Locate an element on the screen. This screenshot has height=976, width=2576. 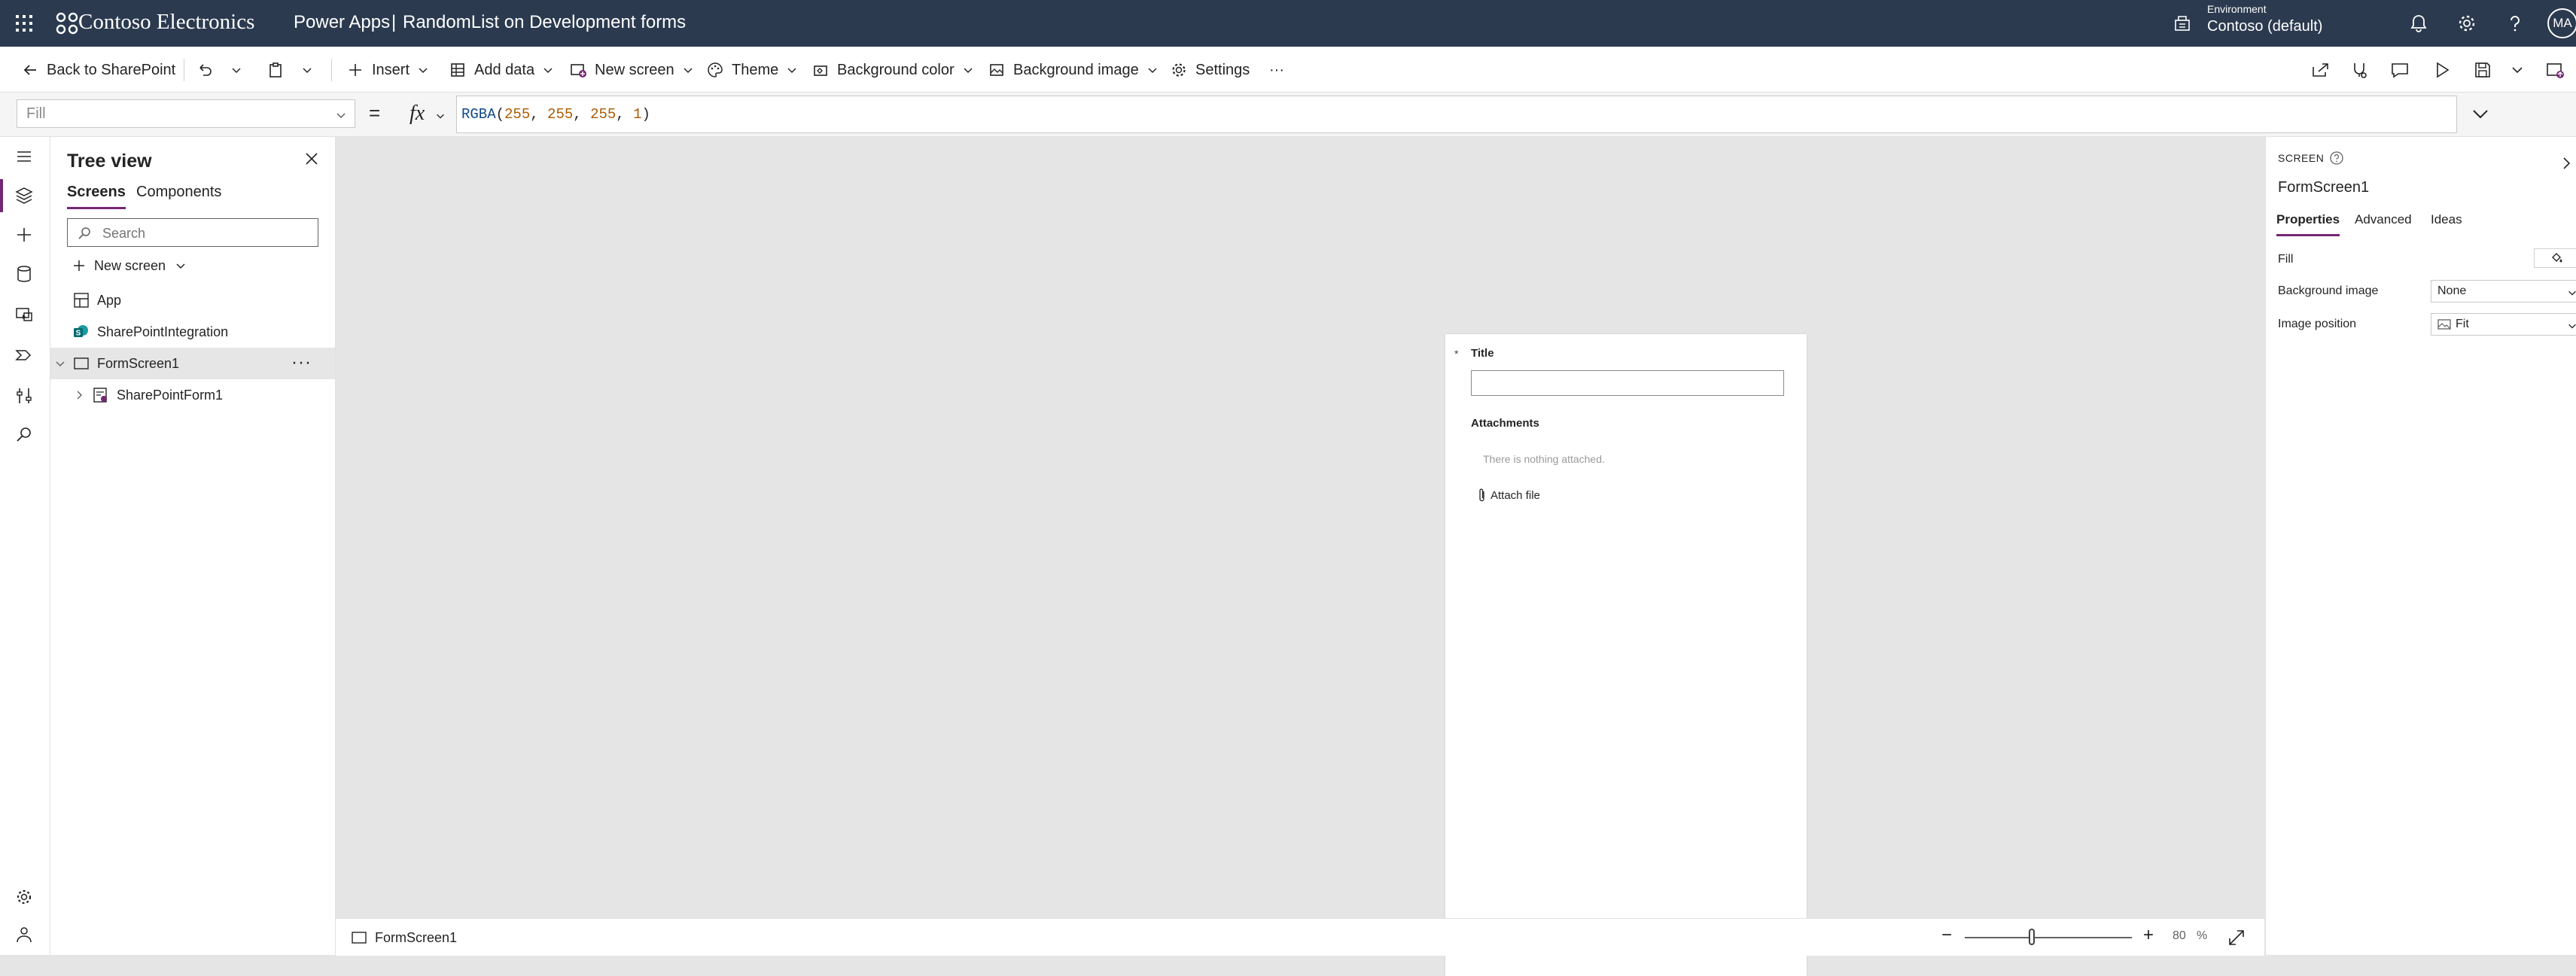
back-to-sharepoint-button: Back to SharePoint is located at coordinates (98, 70).